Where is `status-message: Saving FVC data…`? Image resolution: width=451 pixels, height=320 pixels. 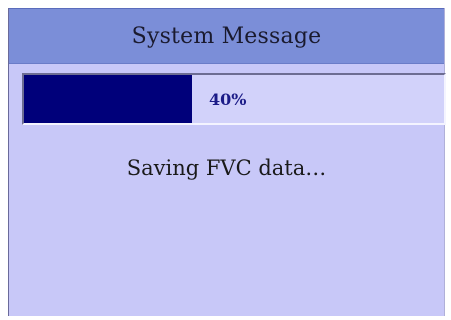 status-message: Saving FVC data… is located at coordinates (226, 168).